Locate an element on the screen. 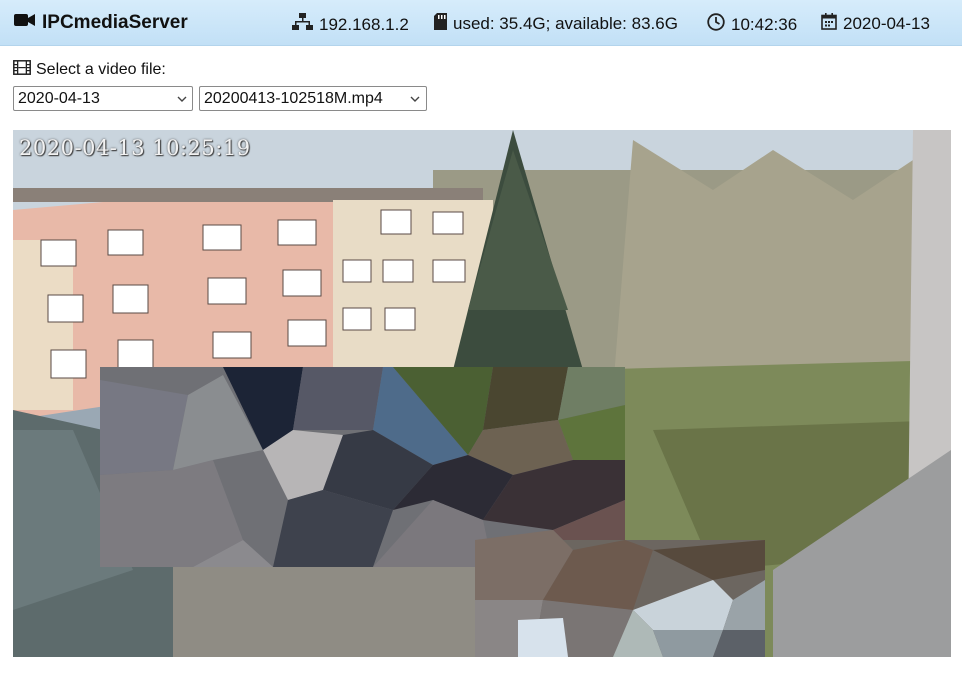 The image size is (962, 675). app-title: IPCmediaServer is located at coordinates (115, 22).